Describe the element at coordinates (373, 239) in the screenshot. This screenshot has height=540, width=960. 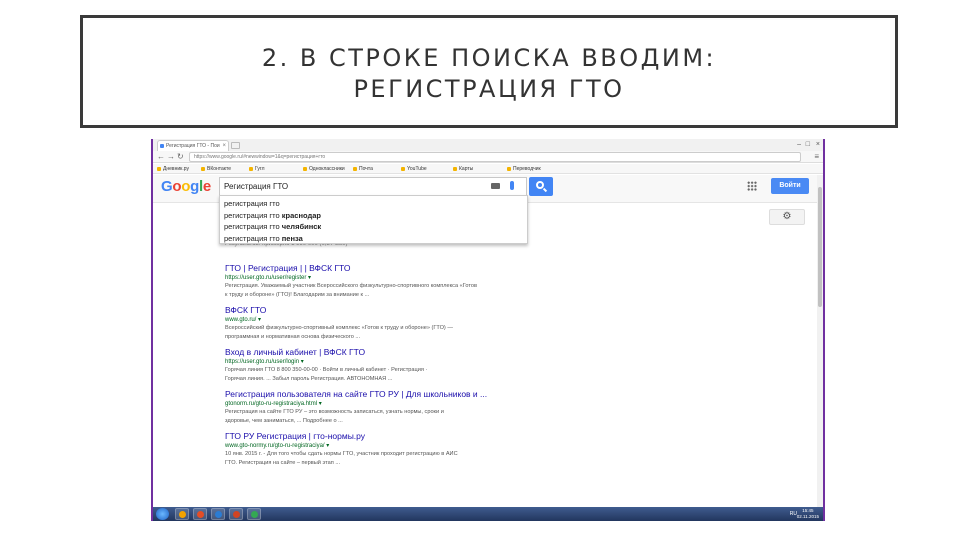
I see `suggestion-item: регистрация гто пенза` at that location.